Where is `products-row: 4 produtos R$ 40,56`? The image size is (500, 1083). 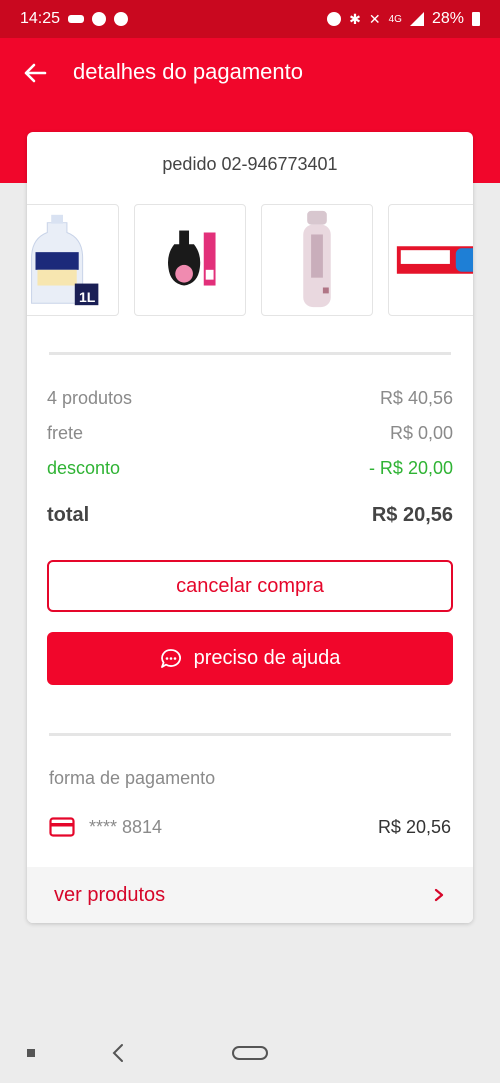 products-row: 4 produtos R$ 40,56 is located at coordinates (250, 398).